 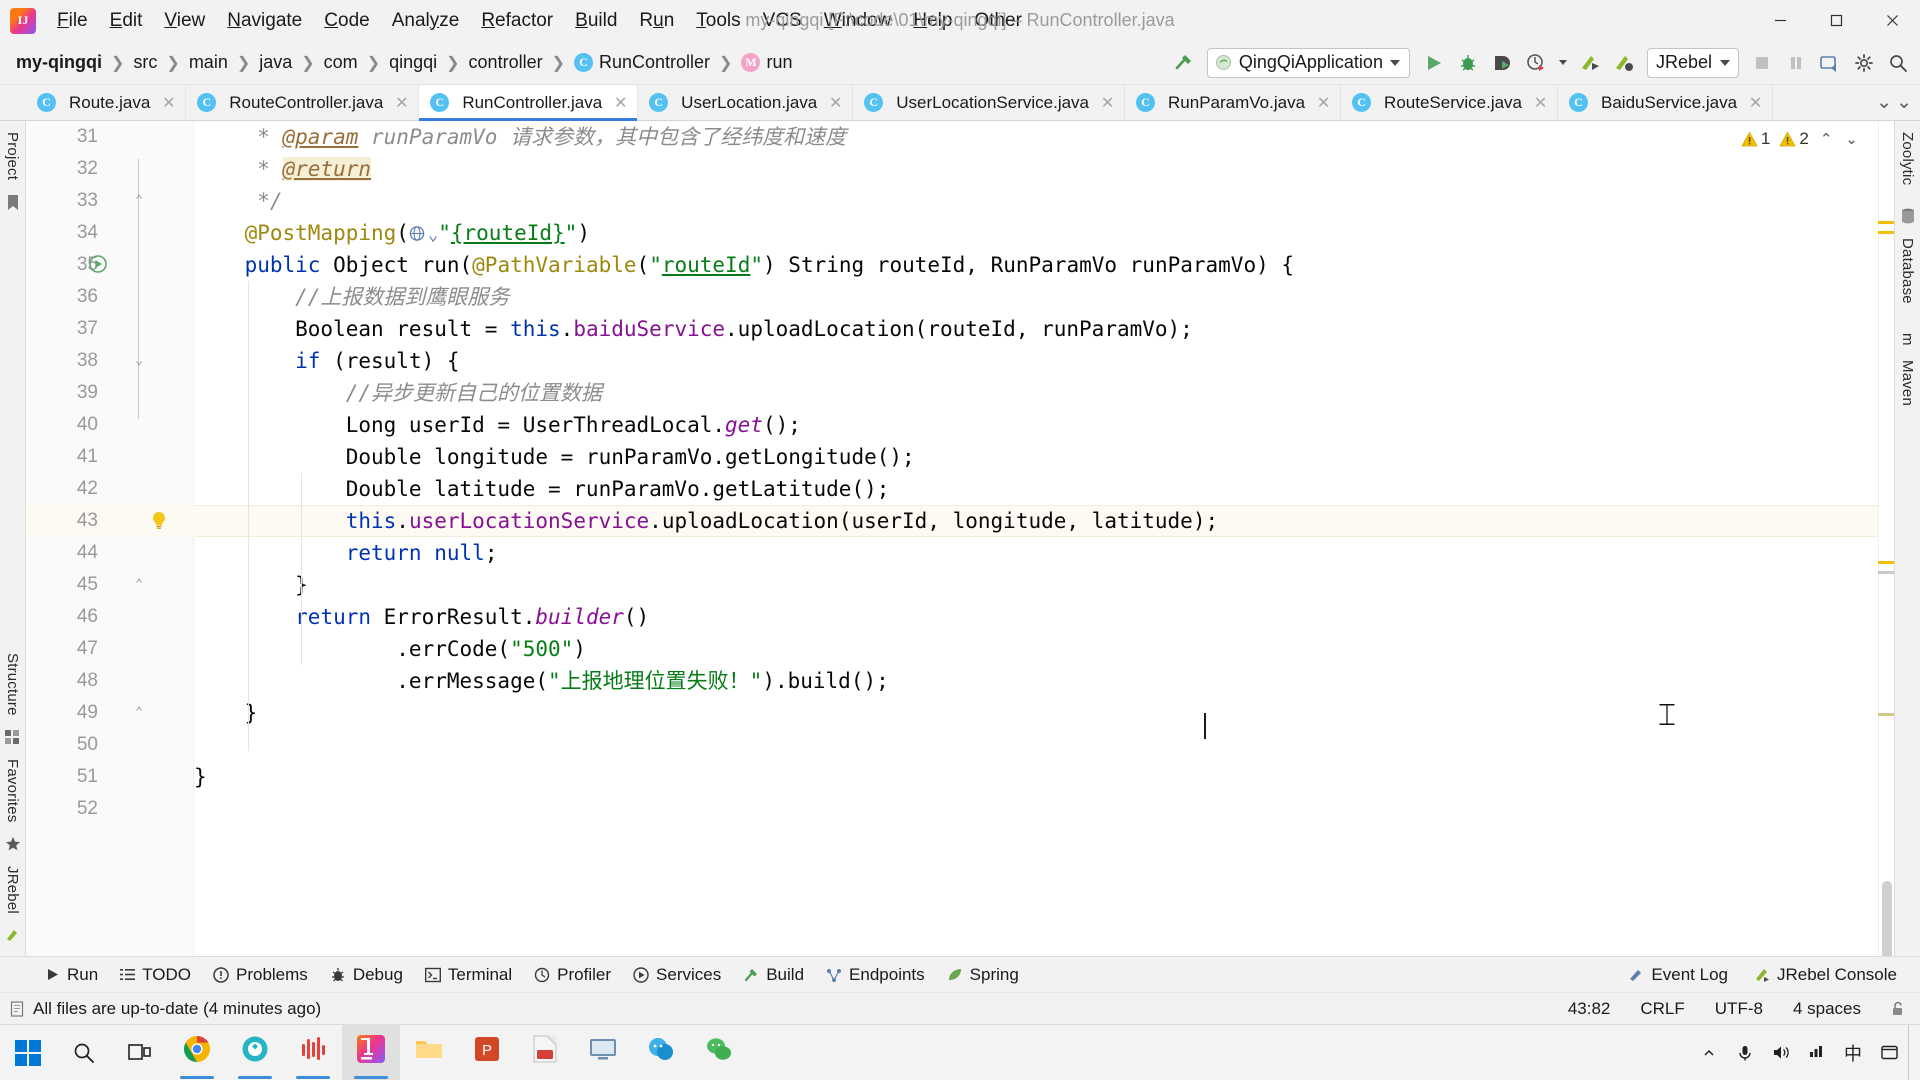 What do you see at coordinates (184, 21) in the screenshot?
I see `menu-view: View` at bounding box center [184, 21].